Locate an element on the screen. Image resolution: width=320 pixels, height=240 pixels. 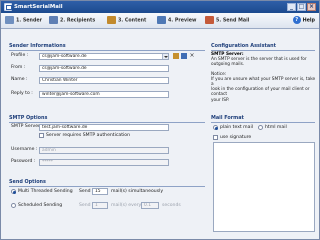
smtp-section-title: SMTP Options is located at coordinates (28, 118).